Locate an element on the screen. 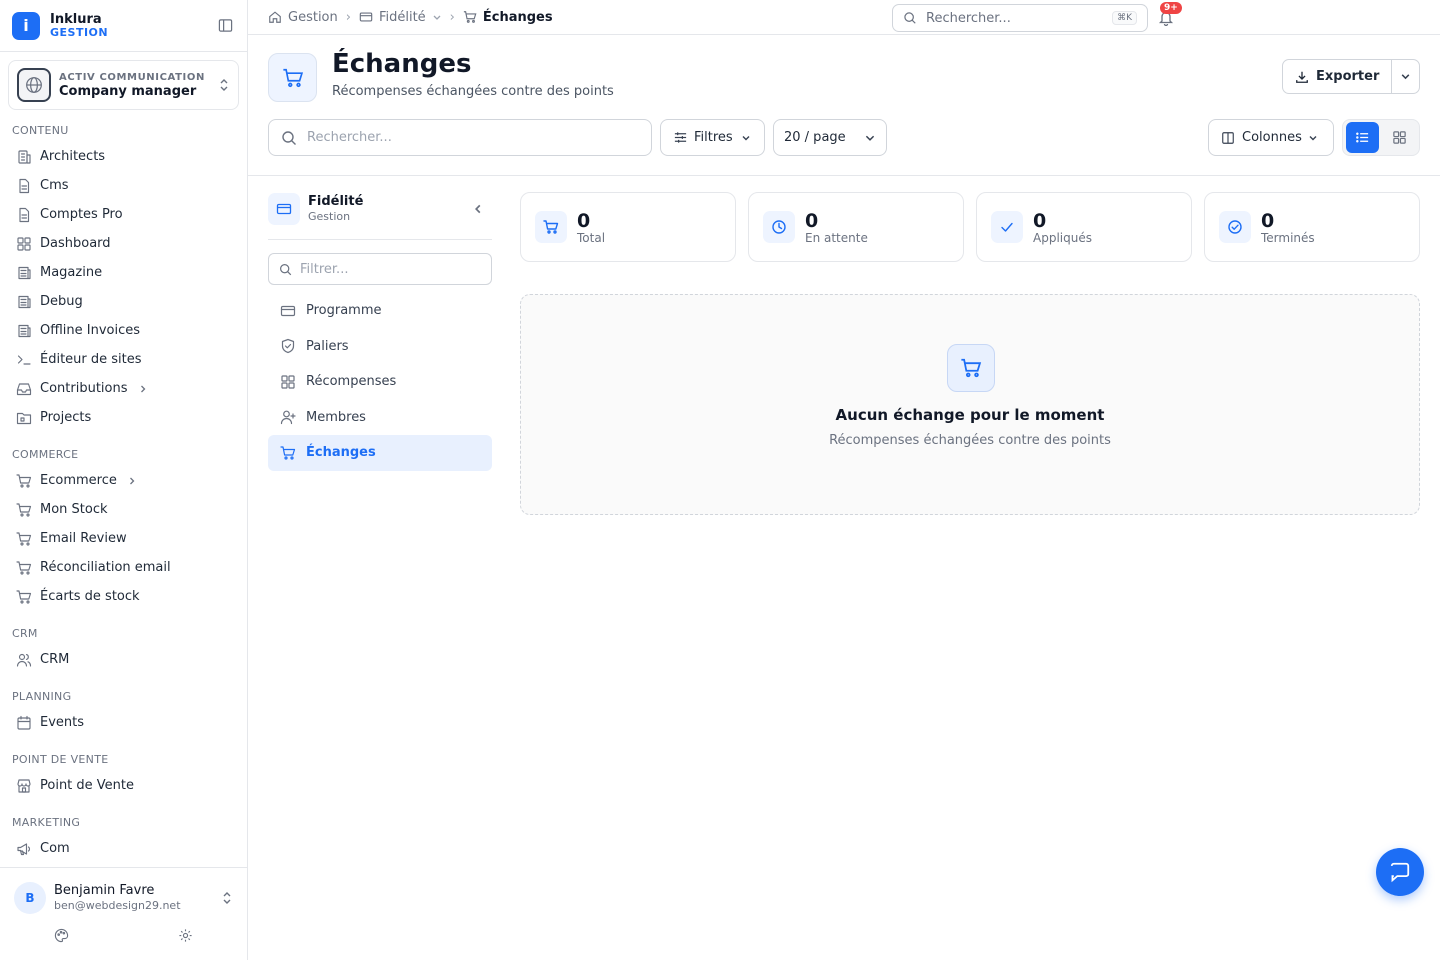 The height and width of the screenshot is (960, 1440). newspaper-icon is located at coordinates (24, 331).